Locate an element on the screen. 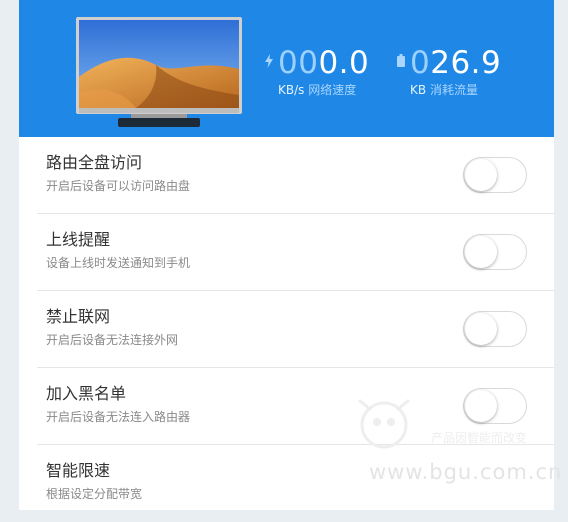  setting-title: 路由全盘访问 is located at coordinates (94, 162).